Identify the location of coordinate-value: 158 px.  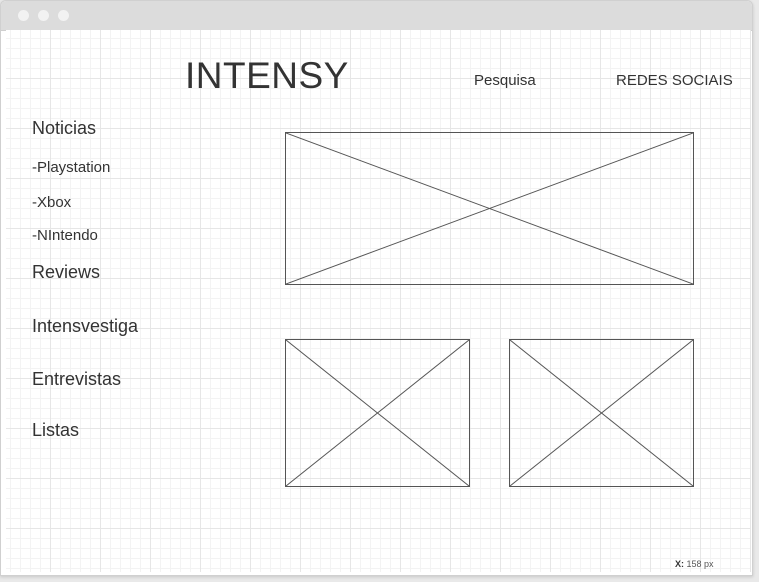
(700, 564).